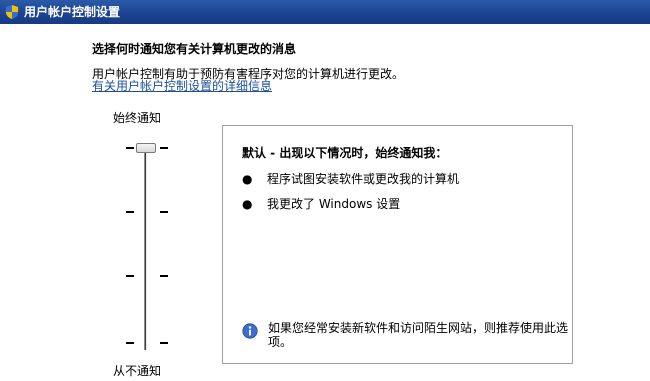 This screenshot has height=381, width=650. I want to click on slider-top-label: 始终通知, so click(137, 118).